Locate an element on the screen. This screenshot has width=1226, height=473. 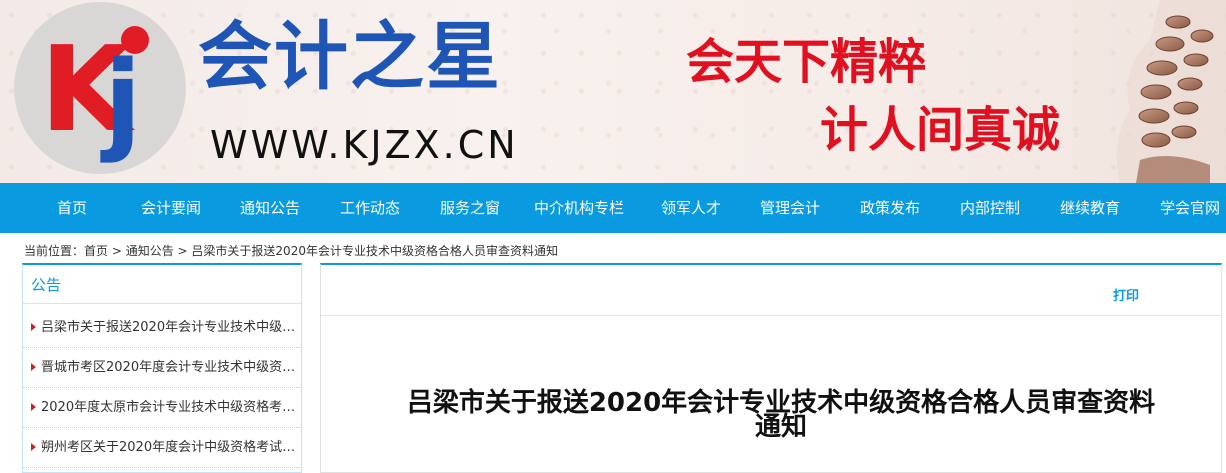
nav-item-continuing-education: 继续教育 is located at coordinates (1090, 208).